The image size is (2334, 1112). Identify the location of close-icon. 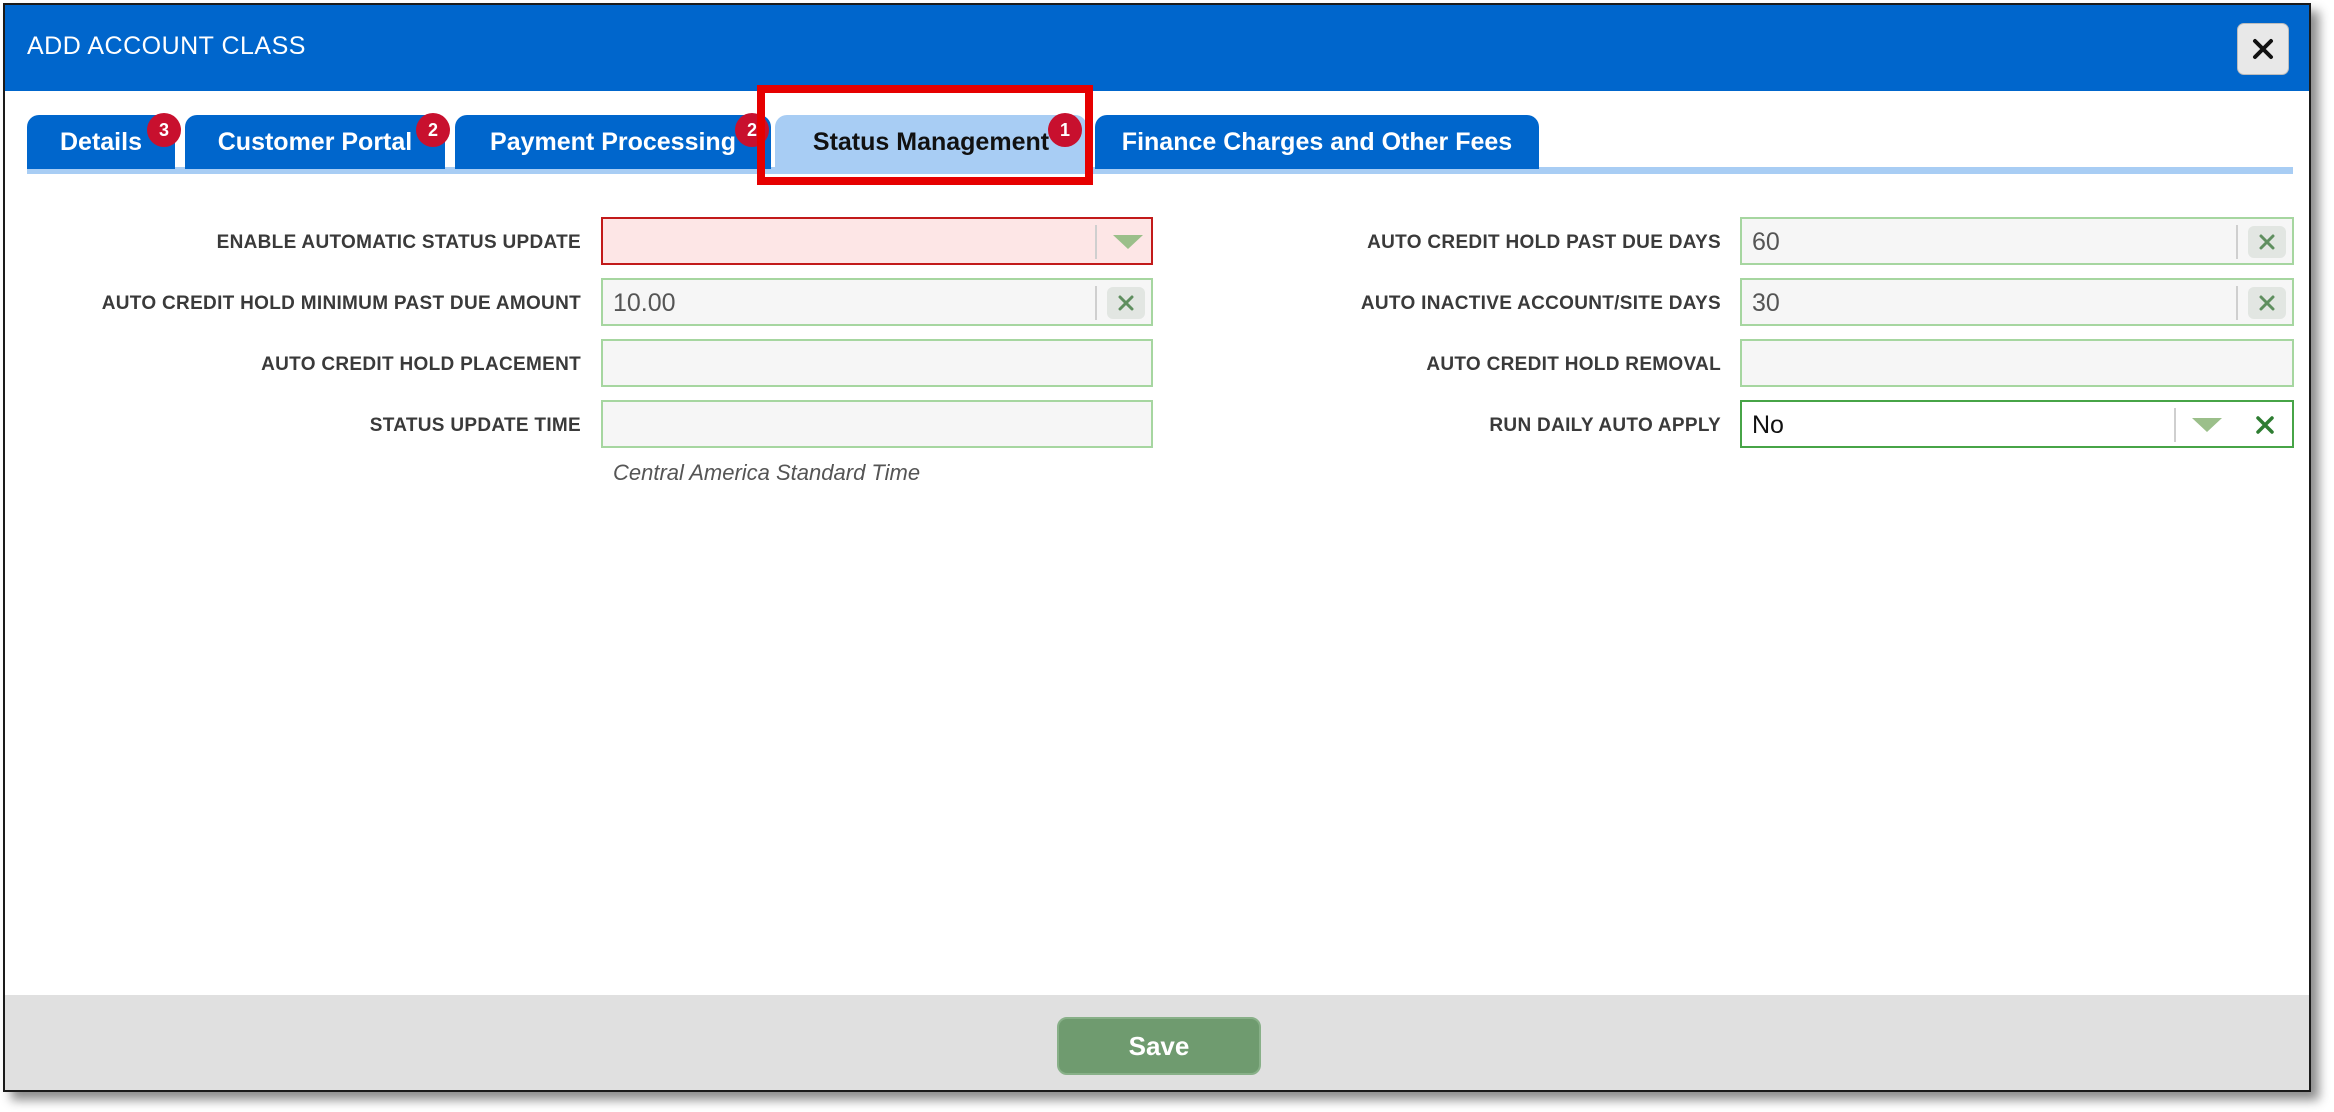
(2263, 49).